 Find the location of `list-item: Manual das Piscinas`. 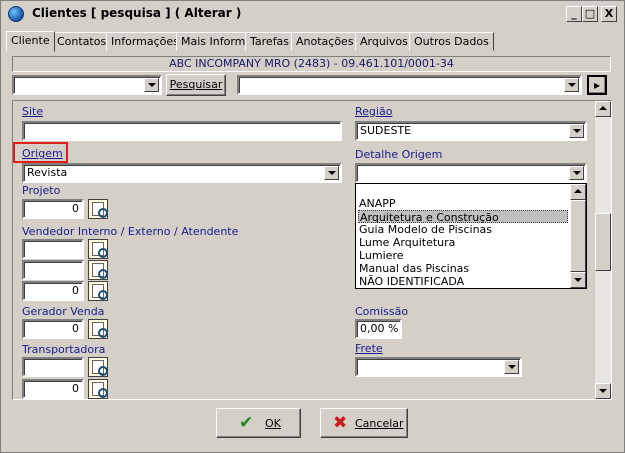

list-item: Manual das Piscinas is located at coordinates (463, 268).